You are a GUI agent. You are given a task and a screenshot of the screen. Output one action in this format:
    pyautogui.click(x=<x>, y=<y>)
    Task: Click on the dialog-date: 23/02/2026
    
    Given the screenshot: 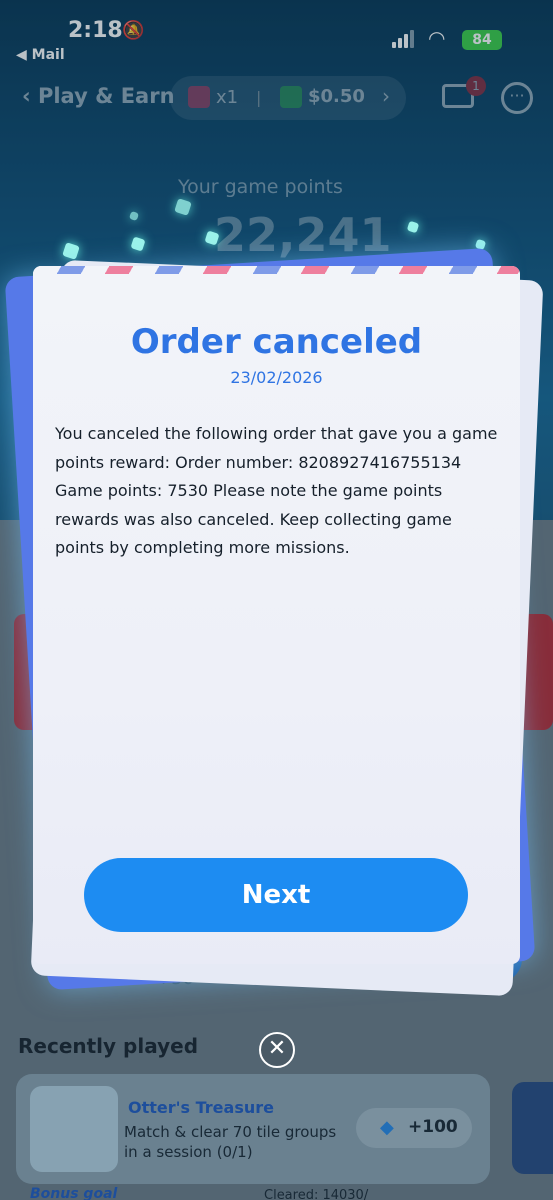 What is the action you would take?
    pyautogui.click(x=276, y=377)
    